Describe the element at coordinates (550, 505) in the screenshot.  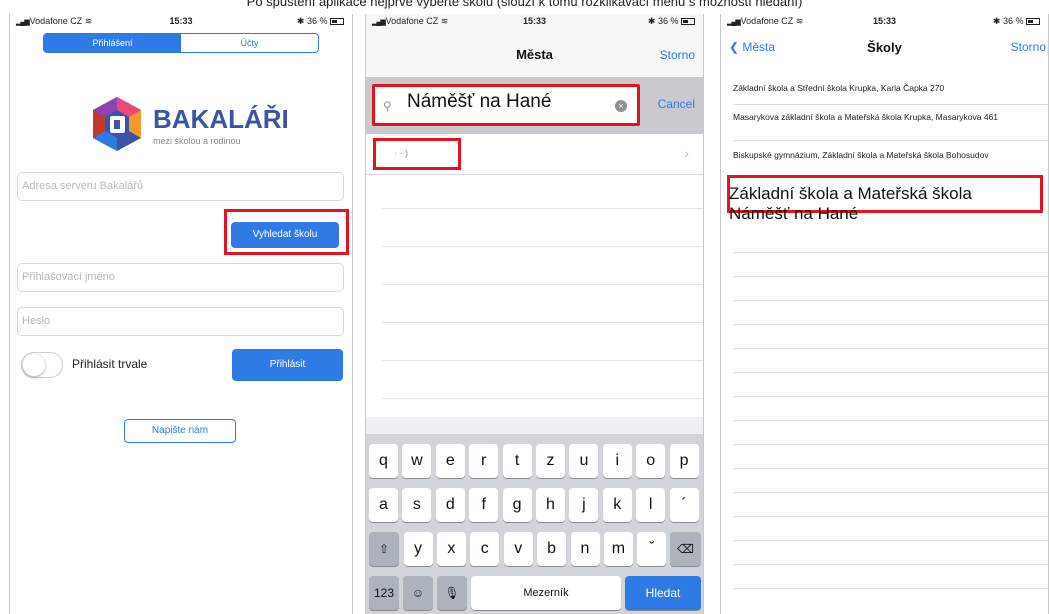
I see `keyboard-key: h` at that location.